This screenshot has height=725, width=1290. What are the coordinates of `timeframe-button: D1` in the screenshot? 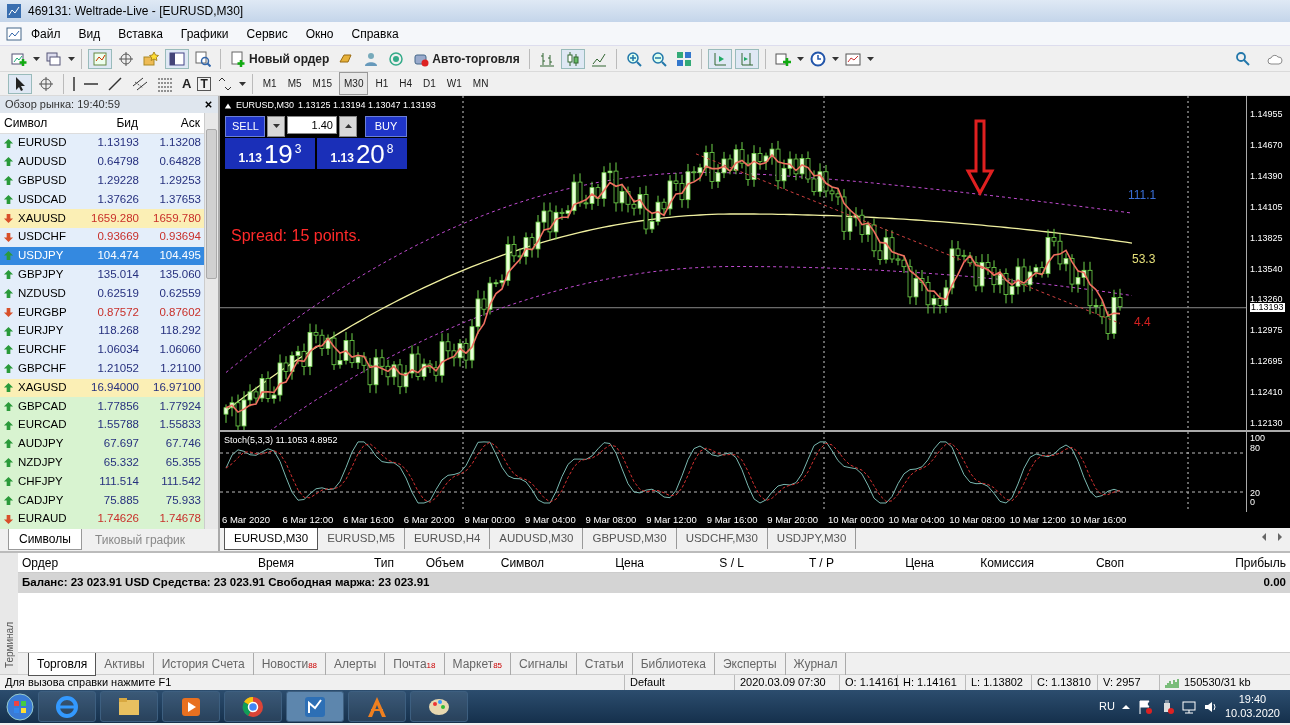 It's located at (429, 83).